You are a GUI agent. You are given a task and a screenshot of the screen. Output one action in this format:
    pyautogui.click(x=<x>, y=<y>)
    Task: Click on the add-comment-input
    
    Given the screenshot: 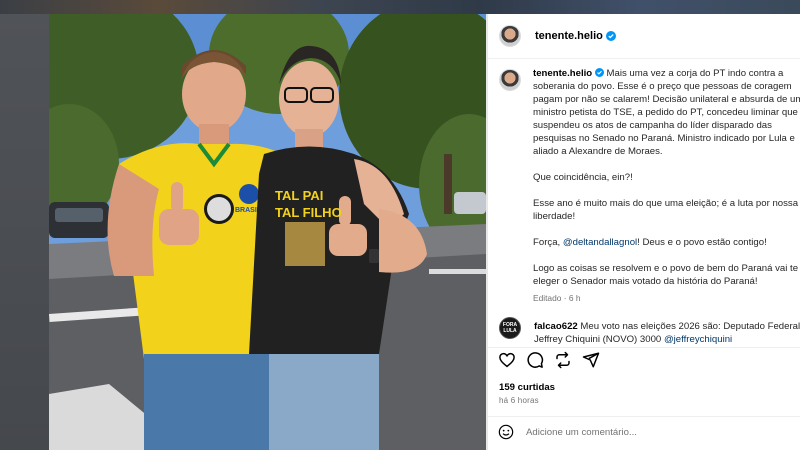 What is the action you would take?
    pyautogui.click(x=656, y=432)
    